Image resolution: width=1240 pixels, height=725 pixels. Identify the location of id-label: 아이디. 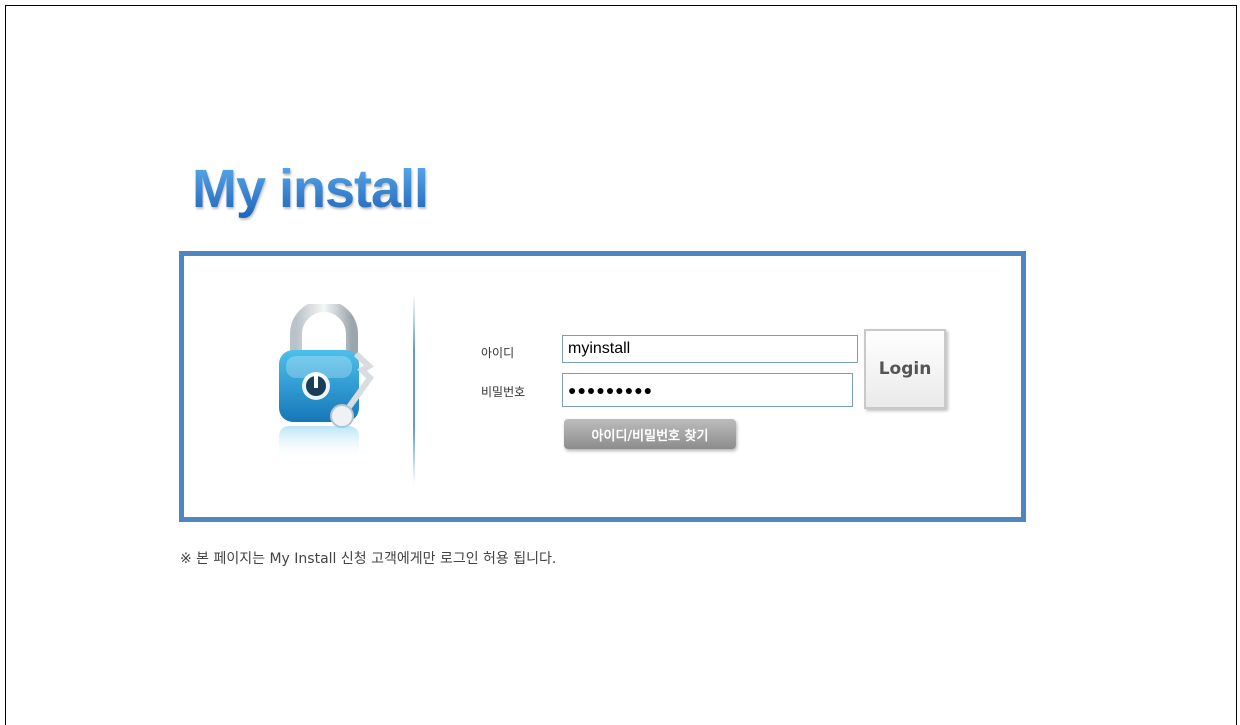
(498, 353).